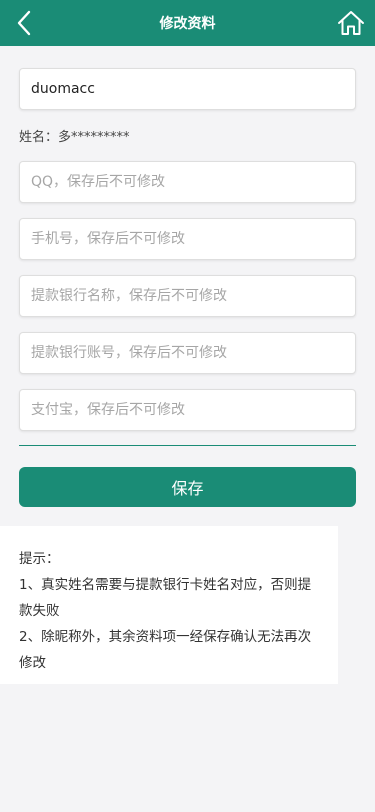 The image size is (375, 812). What do you see at coordinates (187, 296) in the screenshot?
I see `bank-name-field` at bounding box center [187, 296].